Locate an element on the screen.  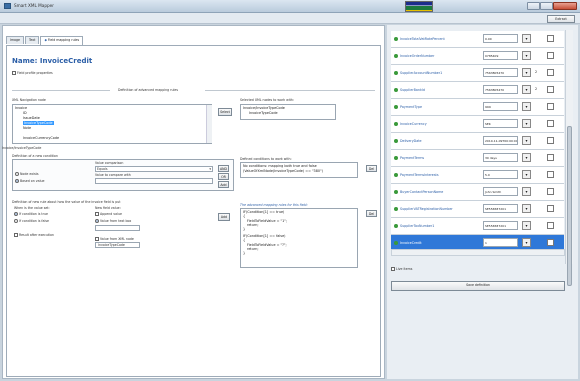
append-checkbox: Append value is located at coordinates (108, 214).